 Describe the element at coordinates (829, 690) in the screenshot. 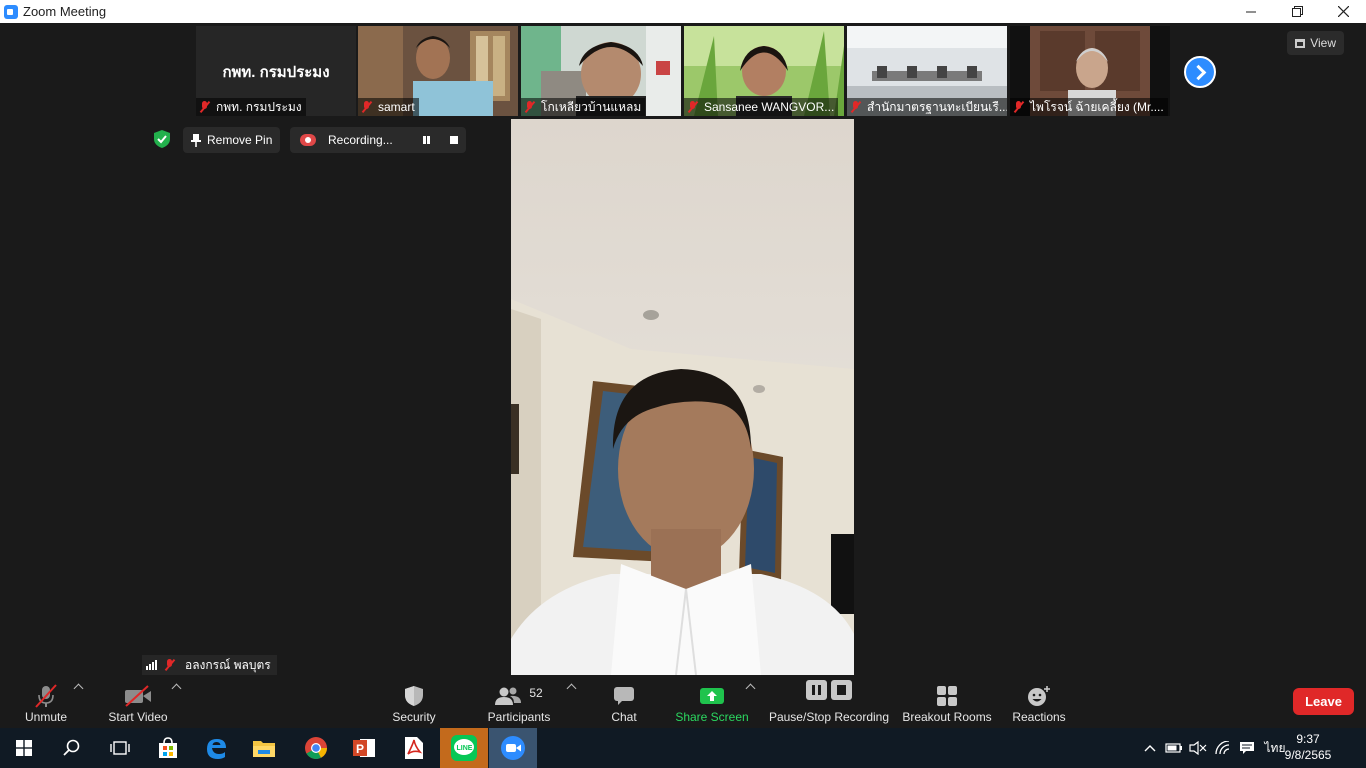

I see `recording-controls-icons` at that location.